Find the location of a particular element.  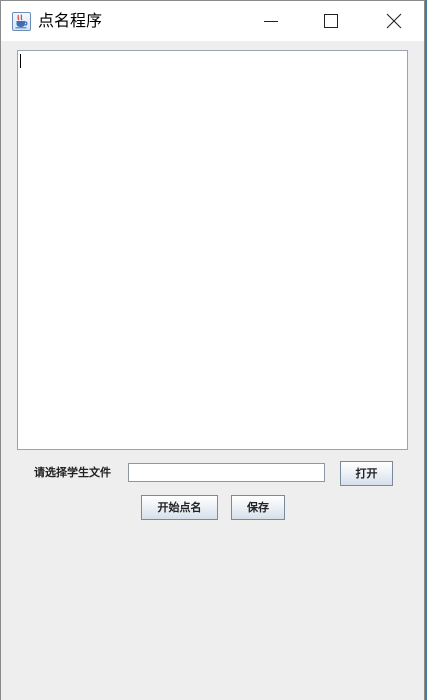

file-path-input is located at coordinates (226, 472).